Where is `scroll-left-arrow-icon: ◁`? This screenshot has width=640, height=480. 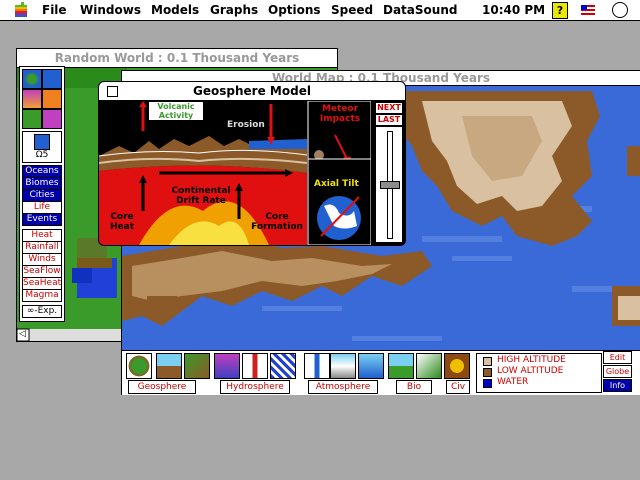 scroll-left-arrow-icon: ◁ is located at coordinates (22, 334).